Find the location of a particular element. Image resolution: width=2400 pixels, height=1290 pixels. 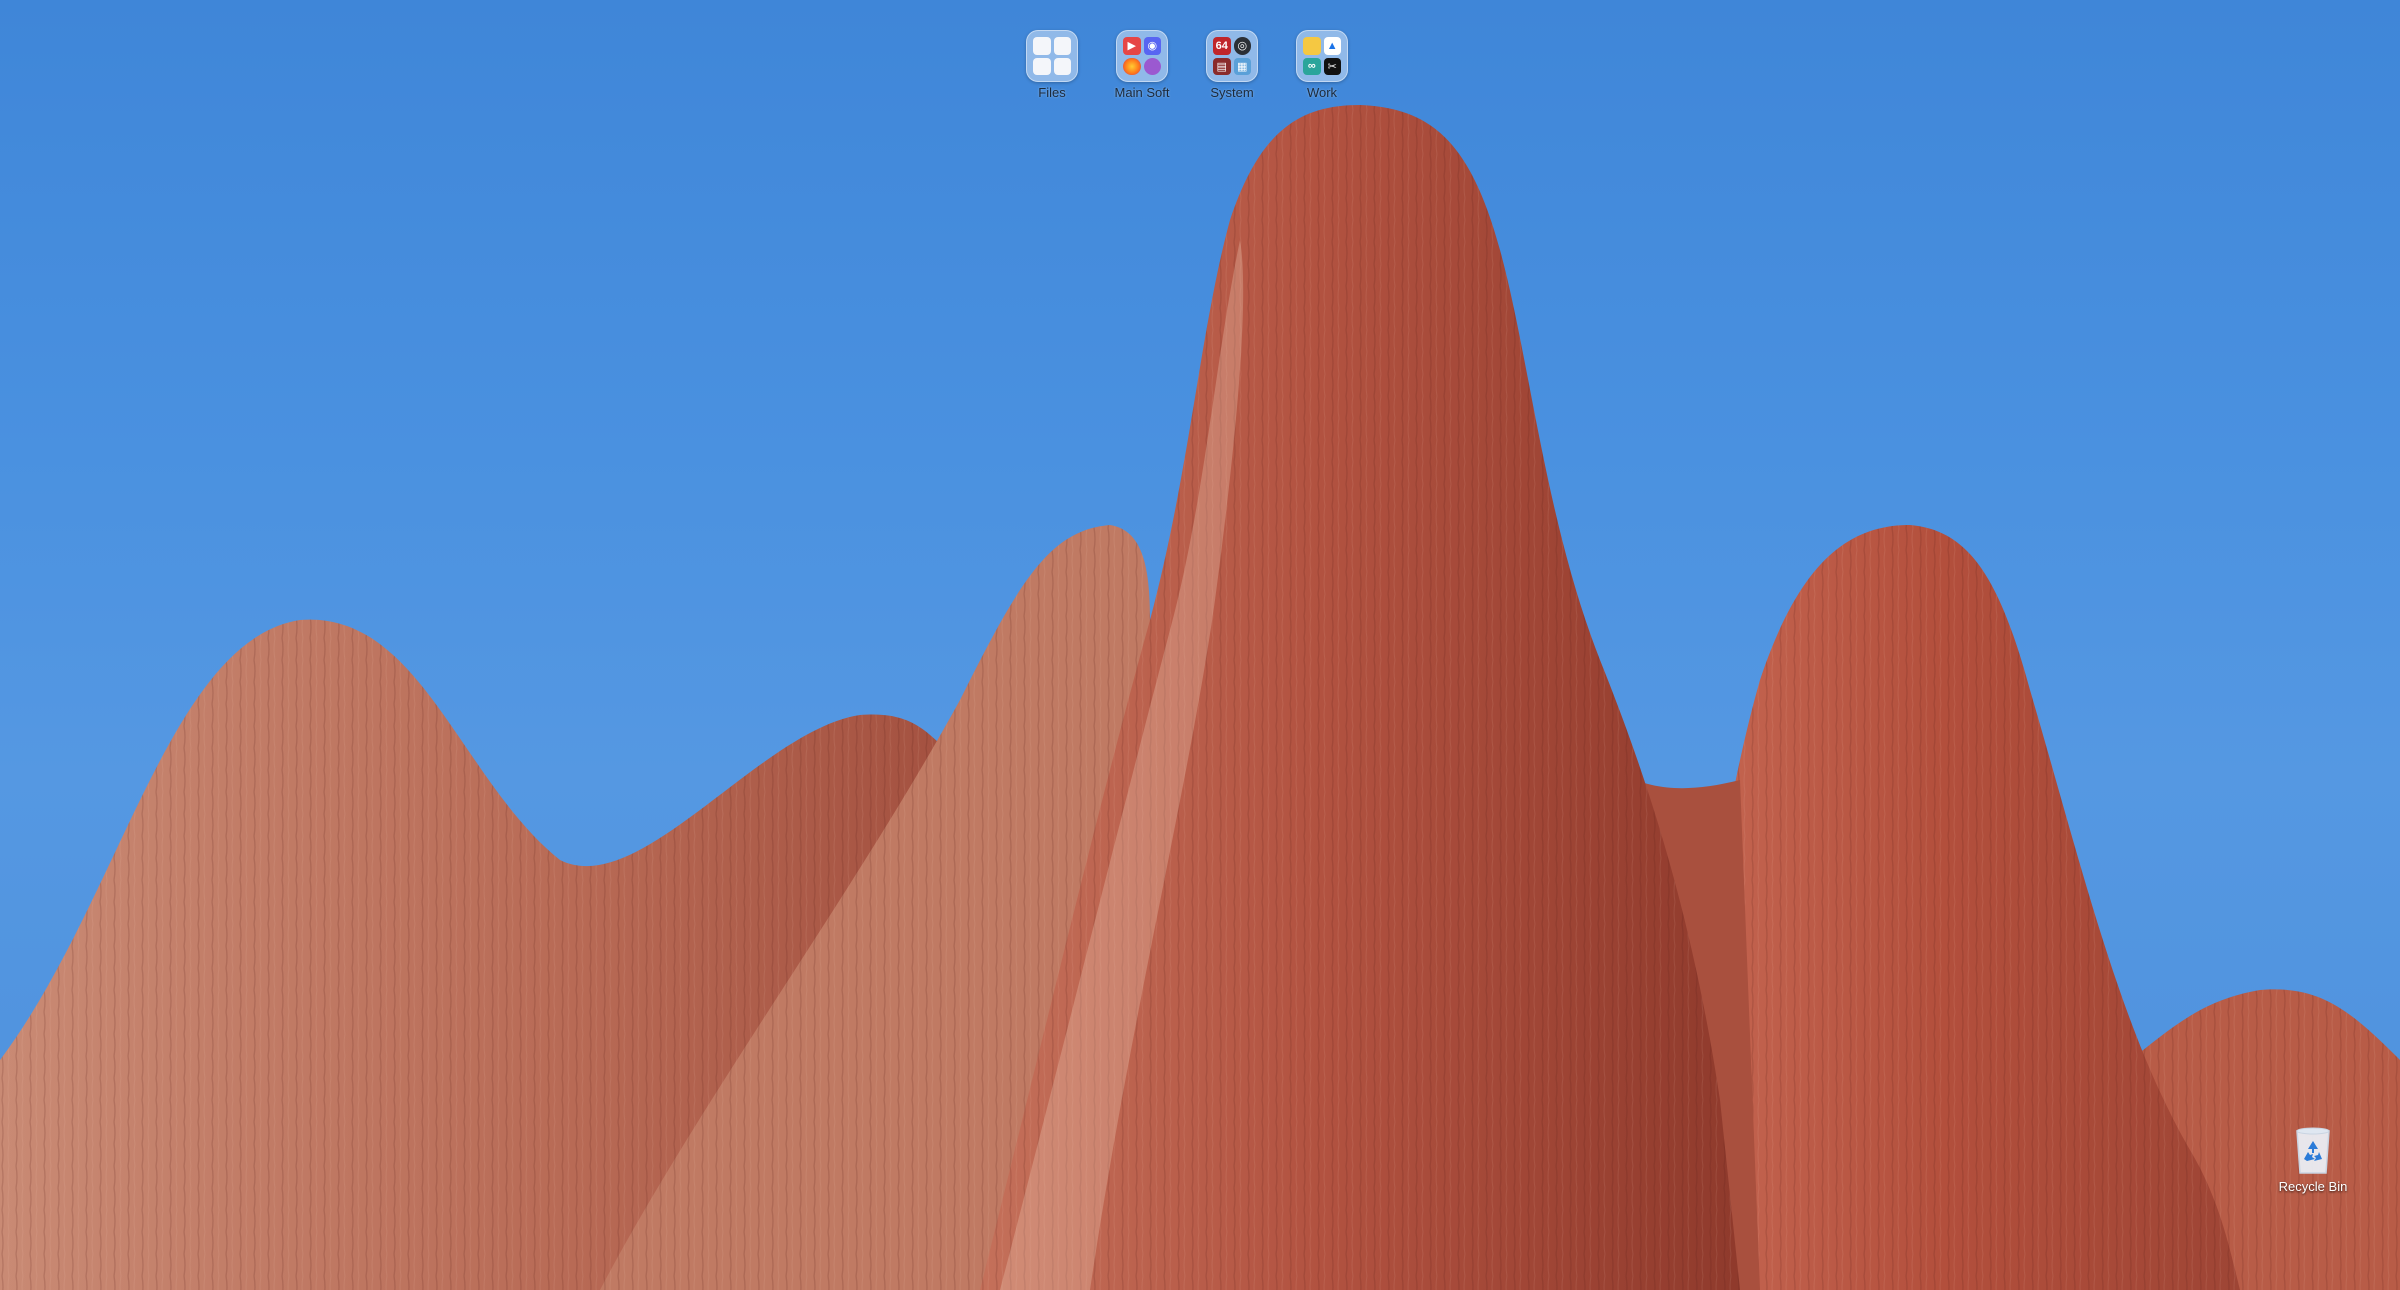

recycle-bin-label: Recycle Bin is located at coordinates (2313, 1186).